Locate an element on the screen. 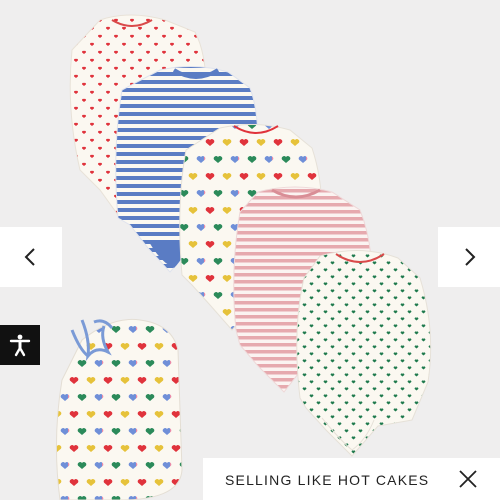 The image size is (500, 500). carousel-next-button is located at coordinates (469, 257).